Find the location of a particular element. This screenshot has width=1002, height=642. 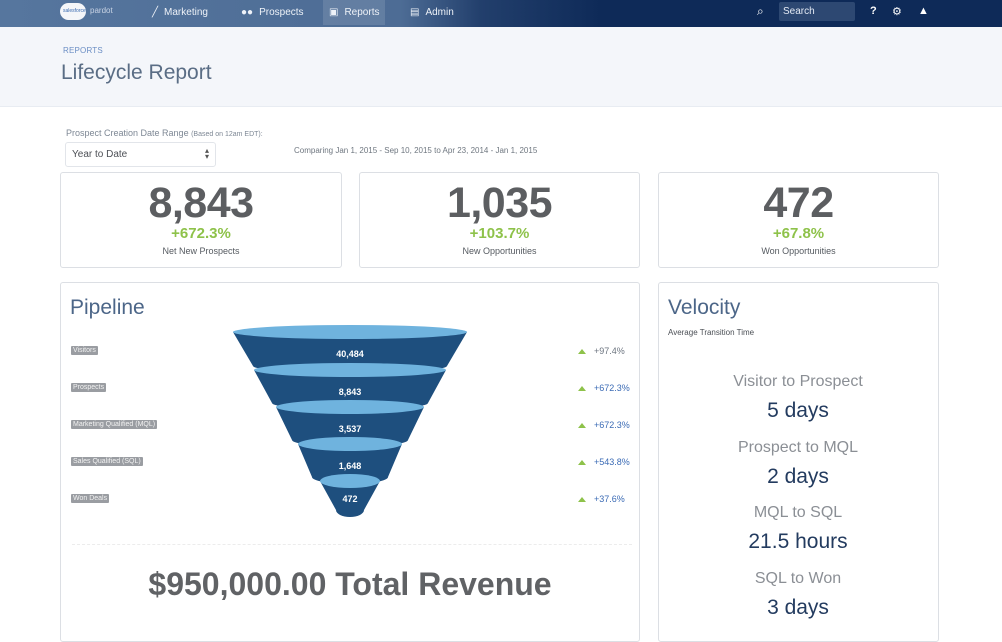

nav-item-reports: ▣ Reports is located at coordinates (354, 12).